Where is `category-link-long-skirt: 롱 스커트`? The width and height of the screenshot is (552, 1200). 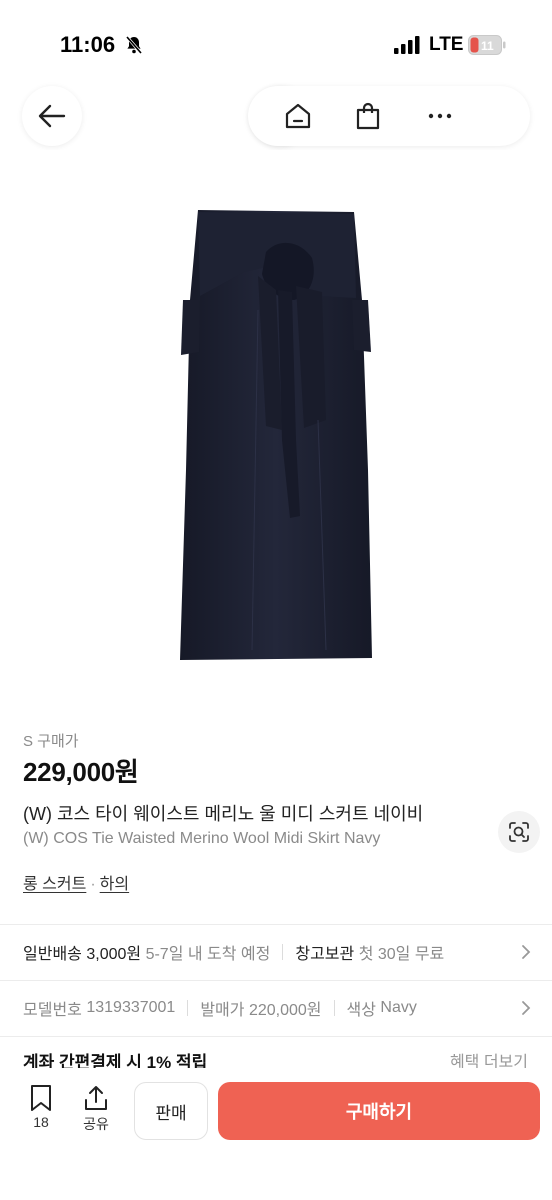 category-link-long-skirt: 롱 스커트 is located at coordinates (54, 884).